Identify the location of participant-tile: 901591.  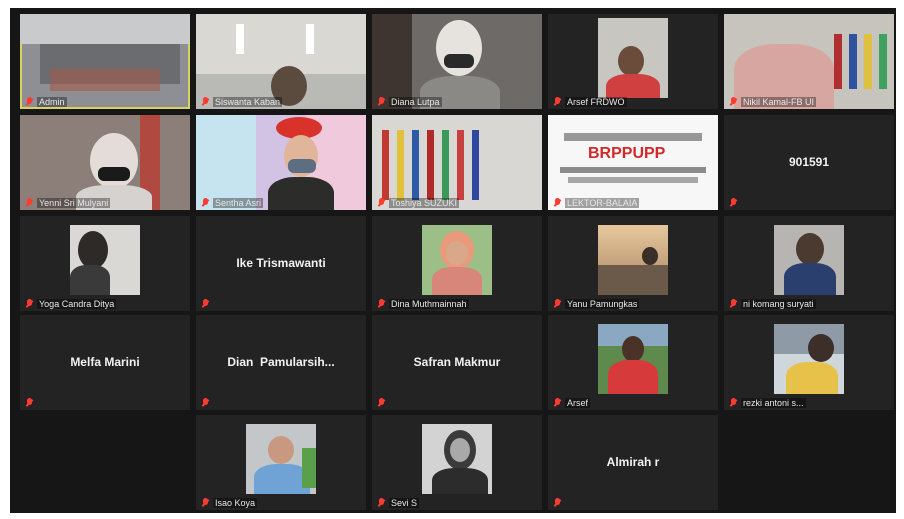
(809, 162).